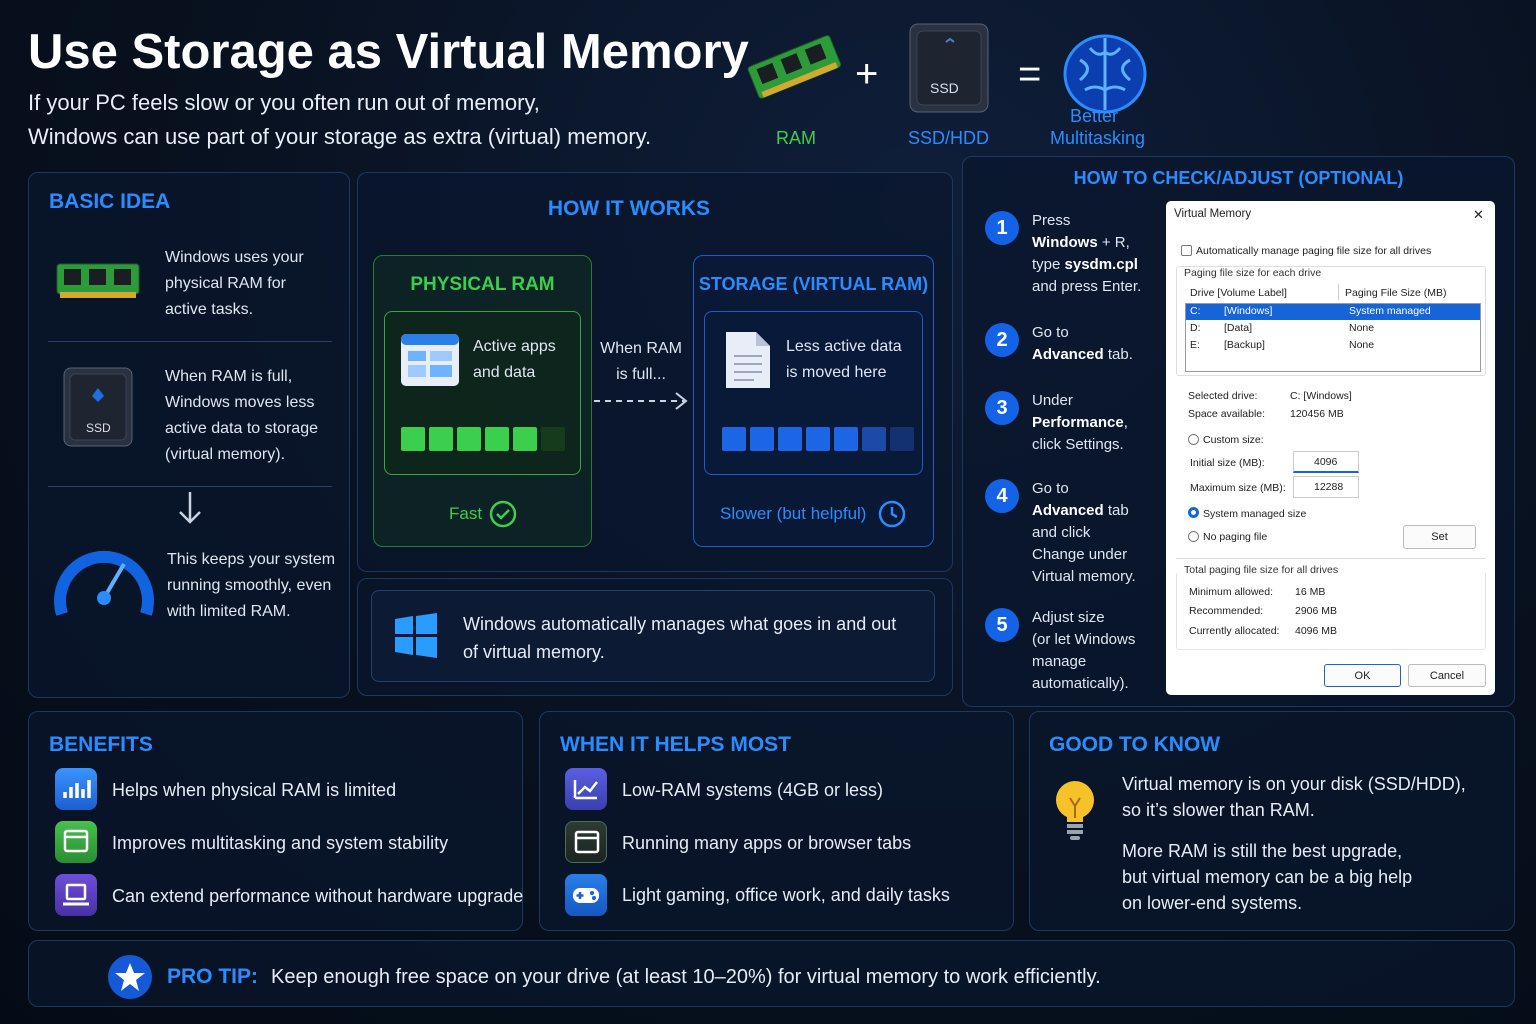  I want to click on custom-size-radio, so click(1193, 439).